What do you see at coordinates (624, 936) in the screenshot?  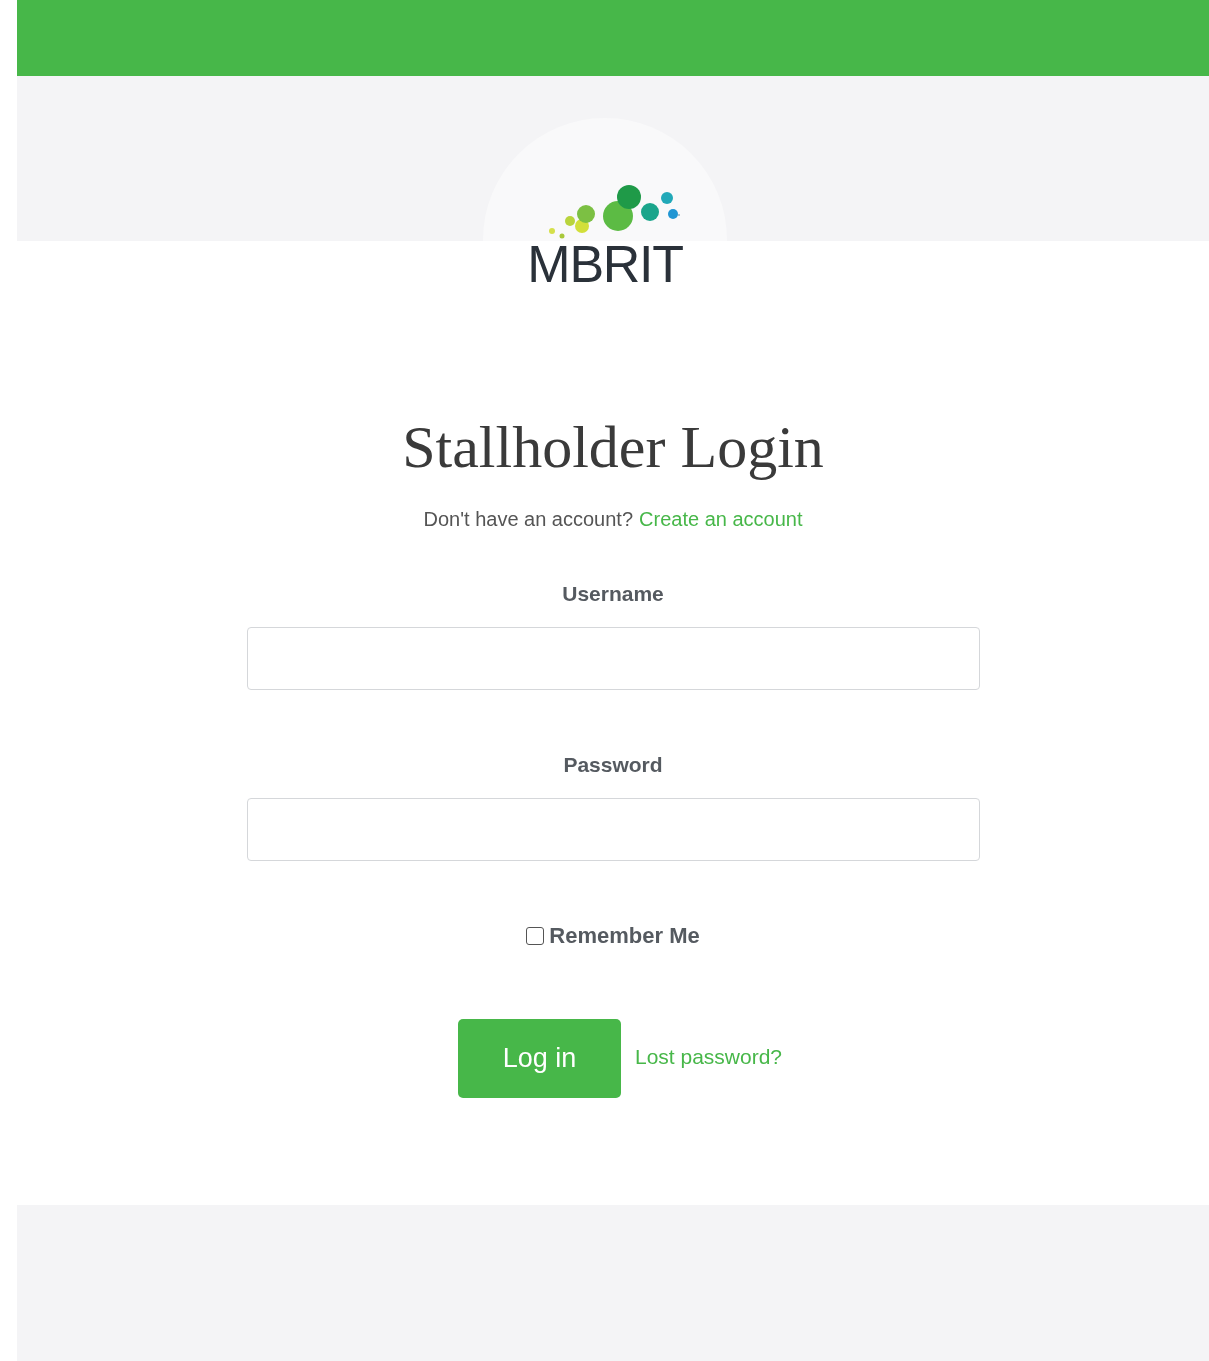 I see `remember-label: Remember Me` at bounding box center [624, 936].